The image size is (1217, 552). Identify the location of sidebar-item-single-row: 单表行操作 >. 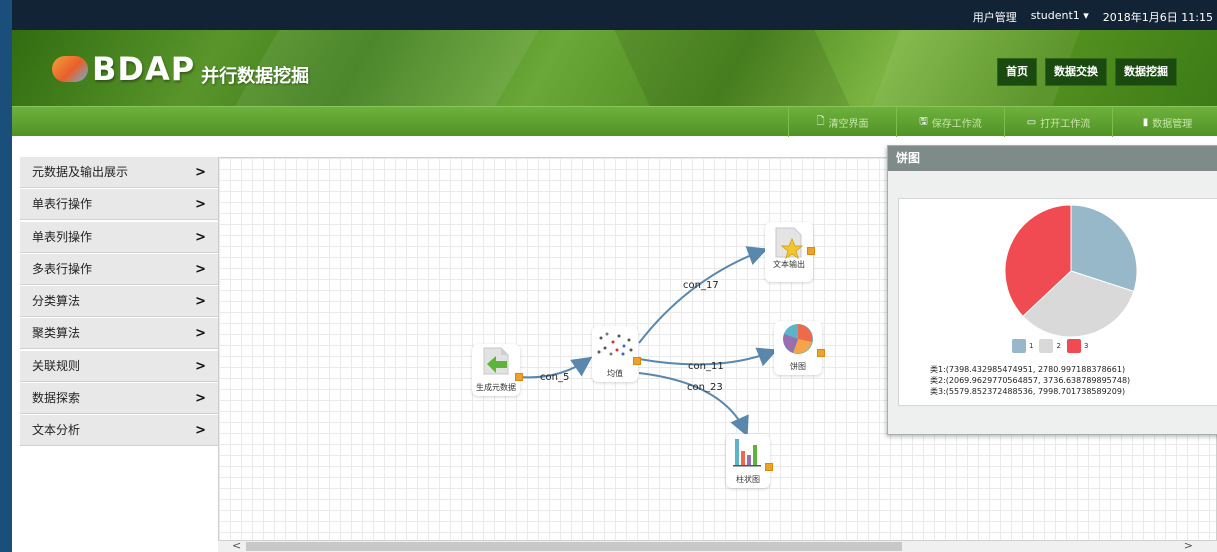
(119, 205).